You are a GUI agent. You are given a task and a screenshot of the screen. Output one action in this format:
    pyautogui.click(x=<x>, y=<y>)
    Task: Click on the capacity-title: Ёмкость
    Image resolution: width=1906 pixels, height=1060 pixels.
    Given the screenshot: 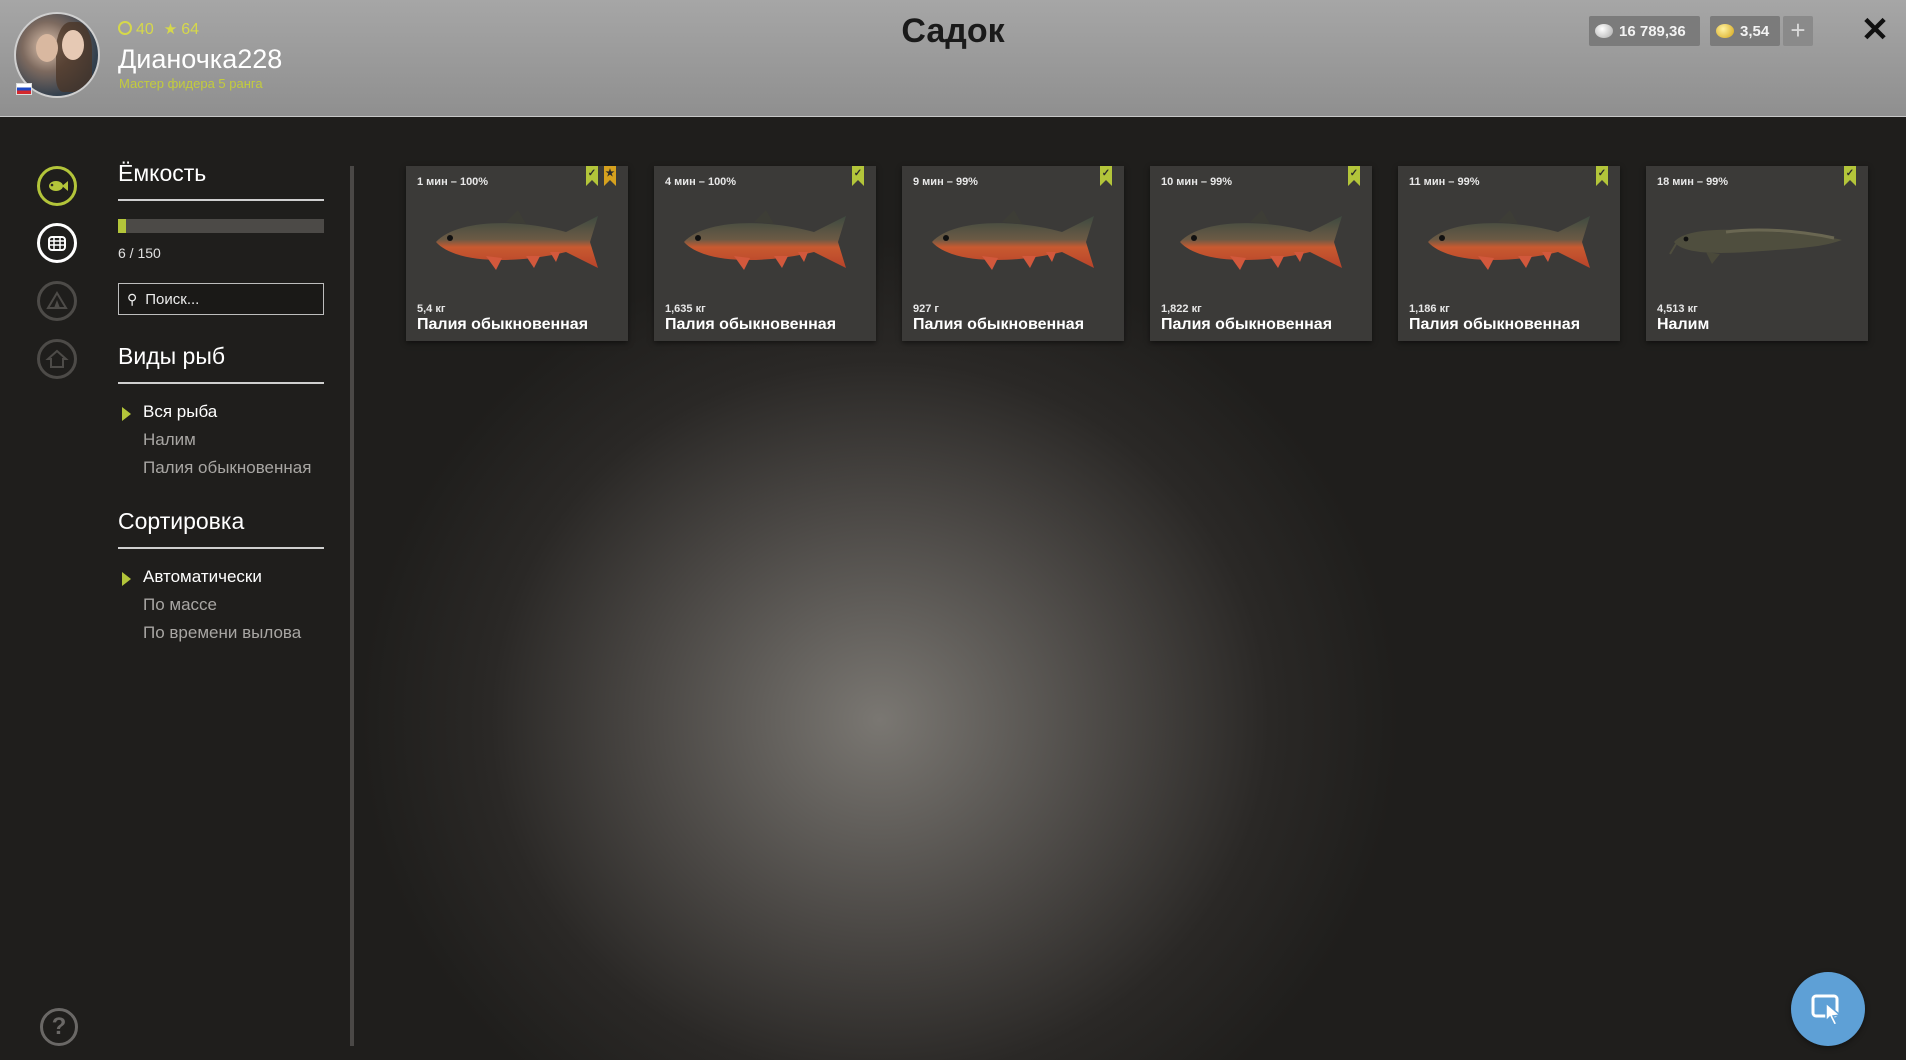 What is the action you would take?
    pyautogui.click(x=221, y=180)
    